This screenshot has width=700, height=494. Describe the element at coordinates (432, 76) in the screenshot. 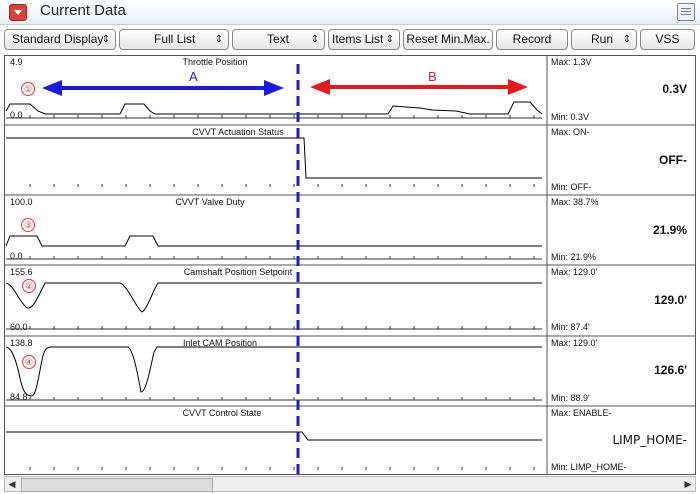

I see `region-b-label: B` at that location.